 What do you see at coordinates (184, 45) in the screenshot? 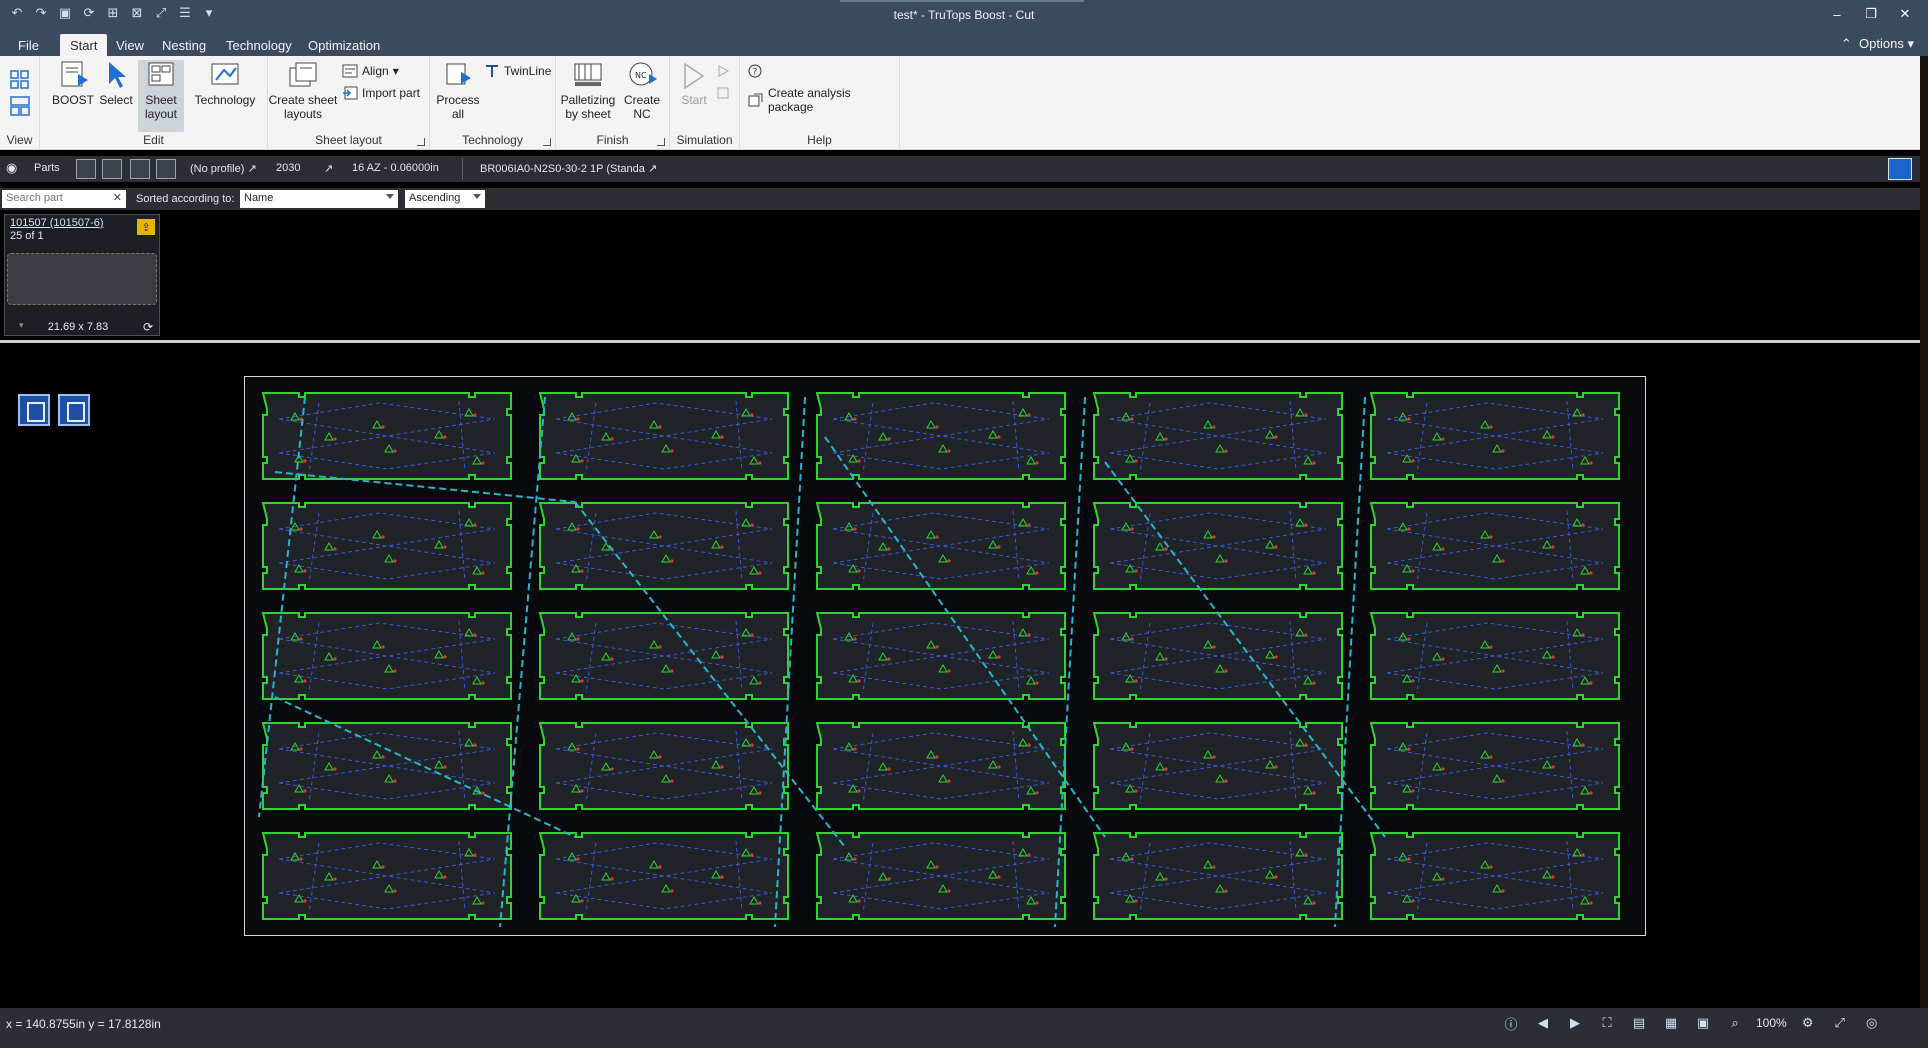
I see `tab-nesting: Nesting` at bounding box center [184, 45].